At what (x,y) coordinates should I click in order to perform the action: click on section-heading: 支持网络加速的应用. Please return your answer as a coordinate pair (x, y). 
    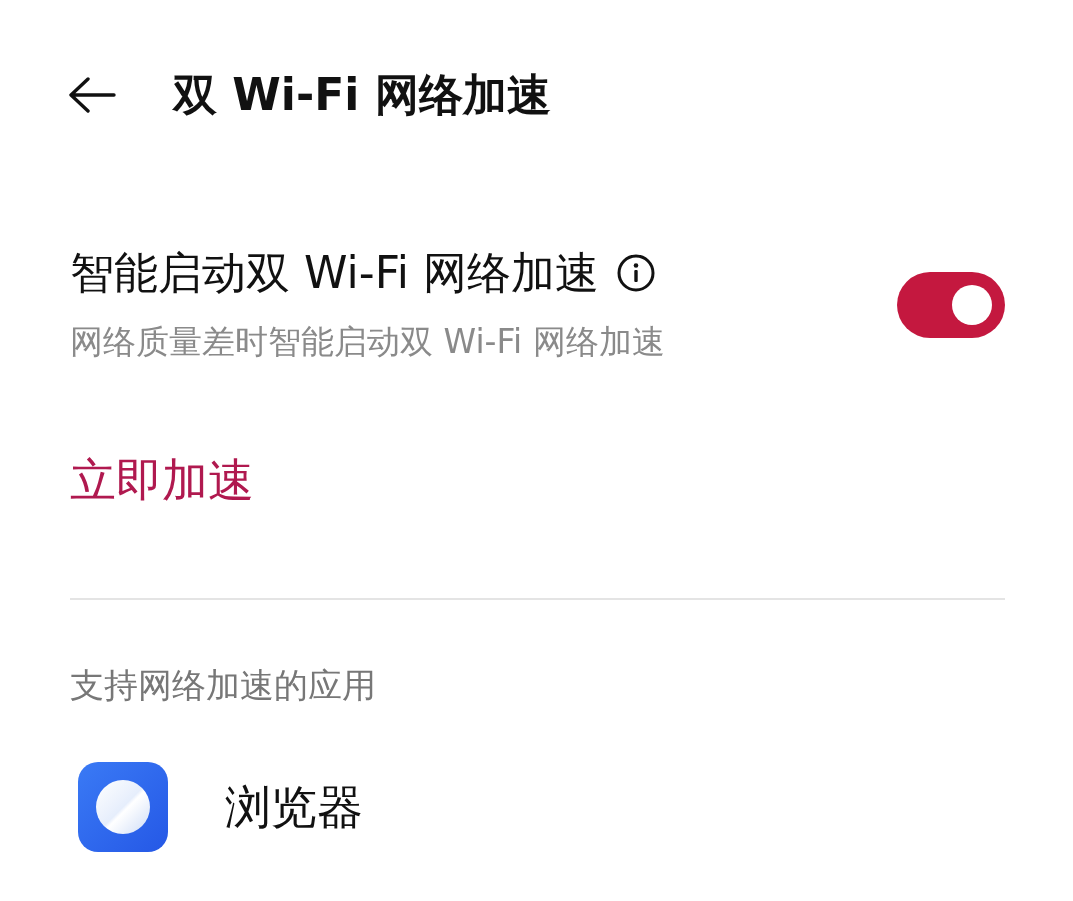
    Looking at the image, I should click on (223, 685).